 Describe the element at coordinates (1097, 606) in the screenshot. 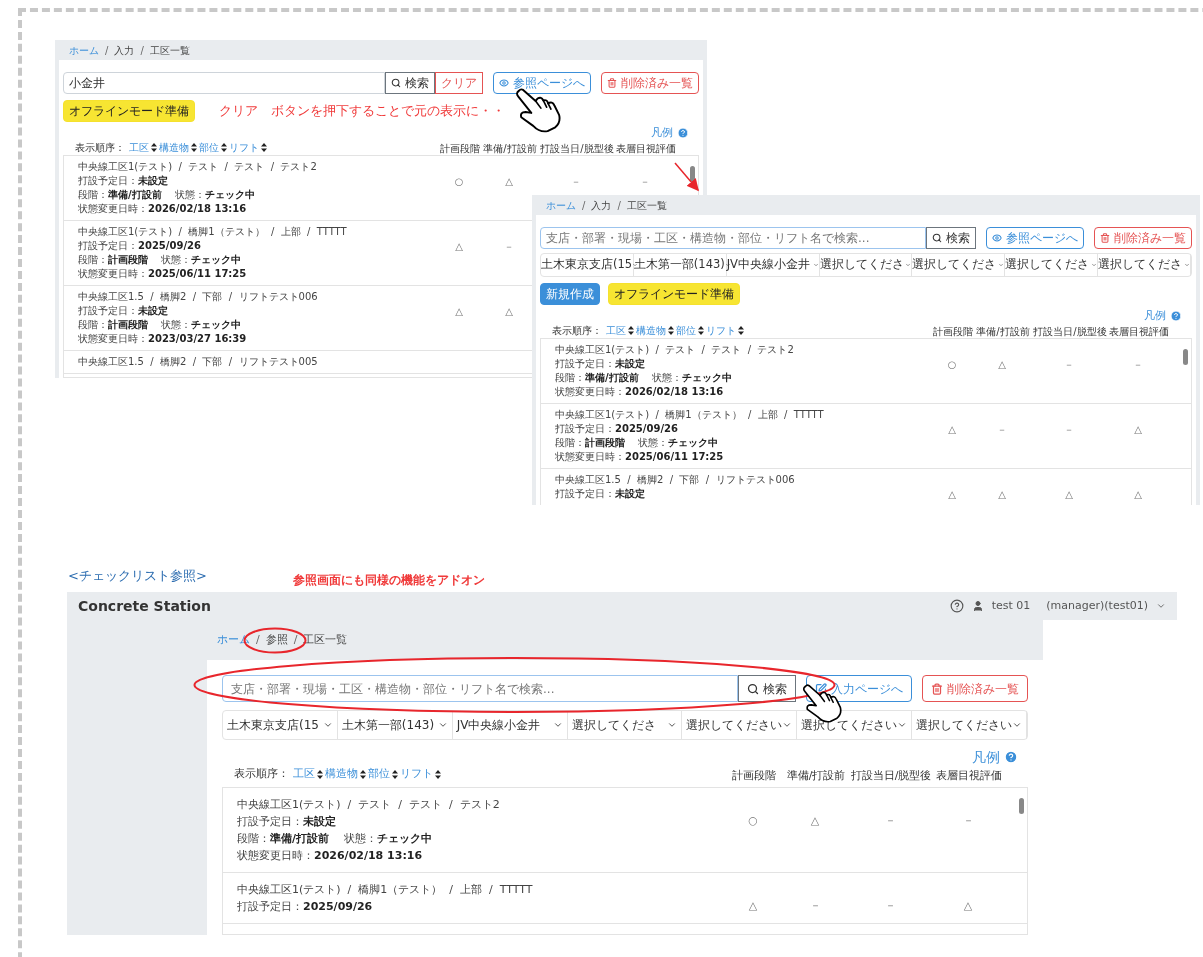

I see `user-role: (manager)(test01)` at that location.